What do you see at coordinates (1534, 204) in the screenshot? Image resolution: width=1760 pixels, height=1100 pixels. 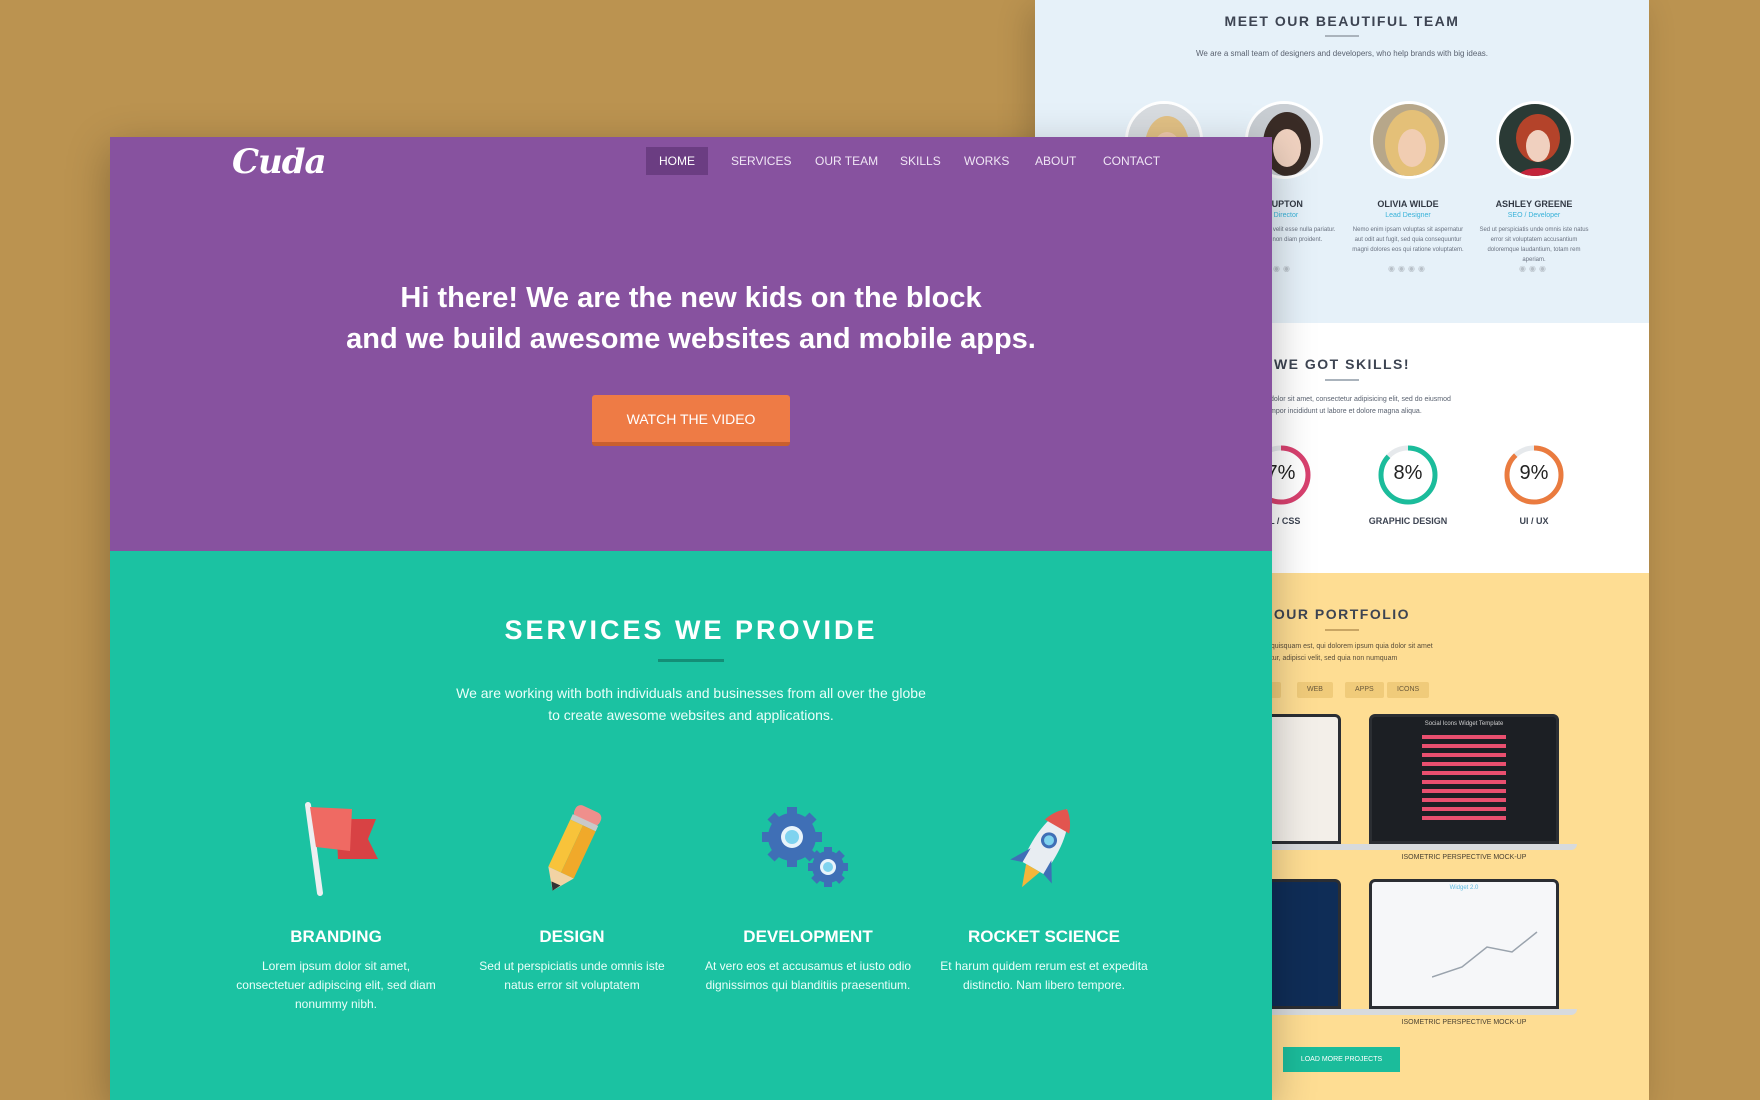 I see `member-name: ASHLEY GREENE` at bounding box center [1534, 204].